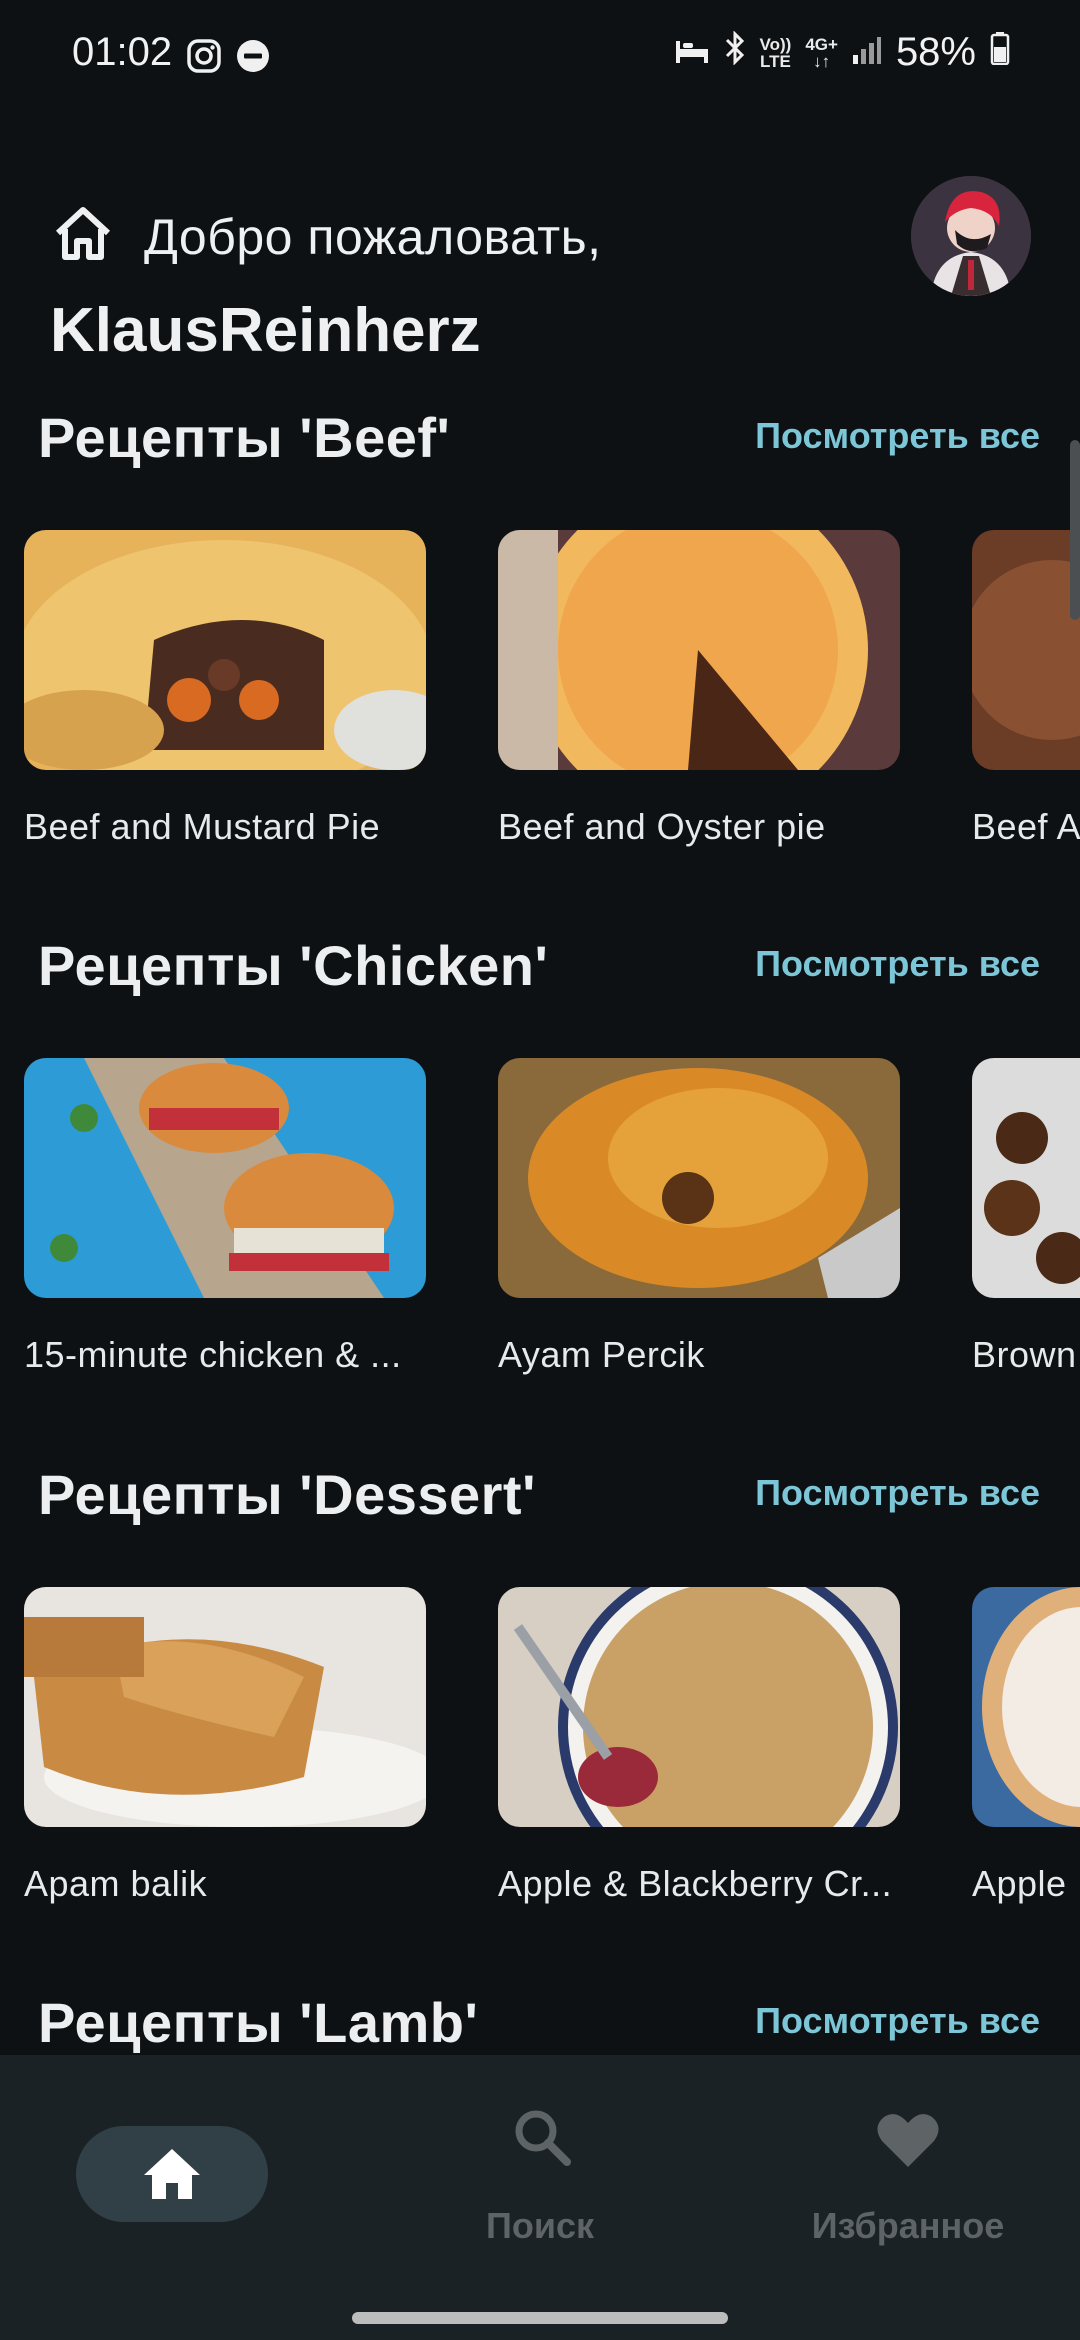  Describe the element at coordinates (935, 52) in the screenshot. I see `battery-percent: 58%` at that location.